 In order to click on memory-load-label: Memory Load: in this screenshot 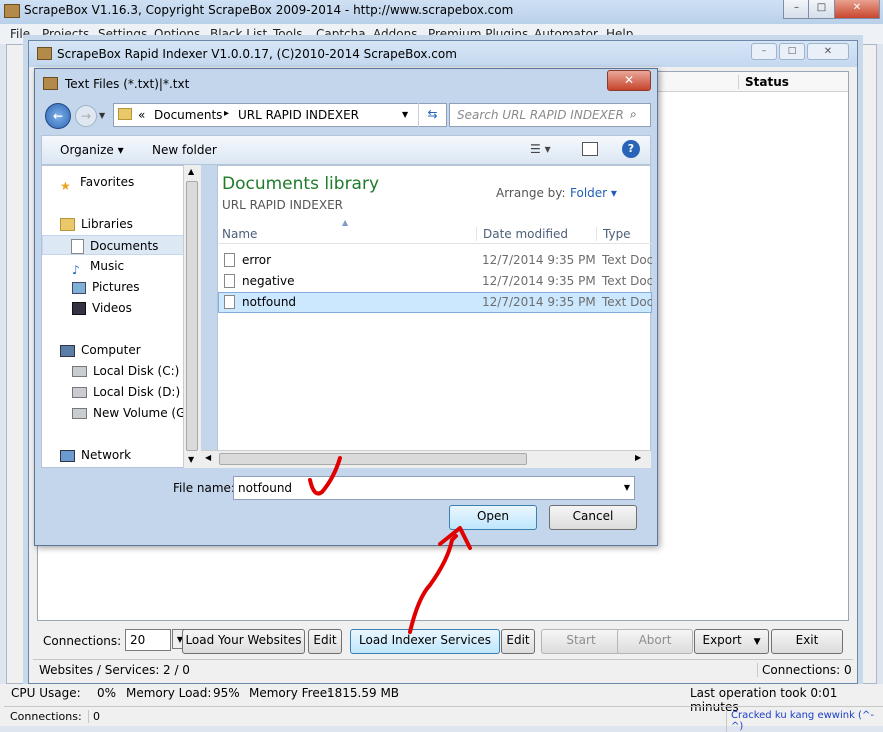, I will do `click(169, 693)`.